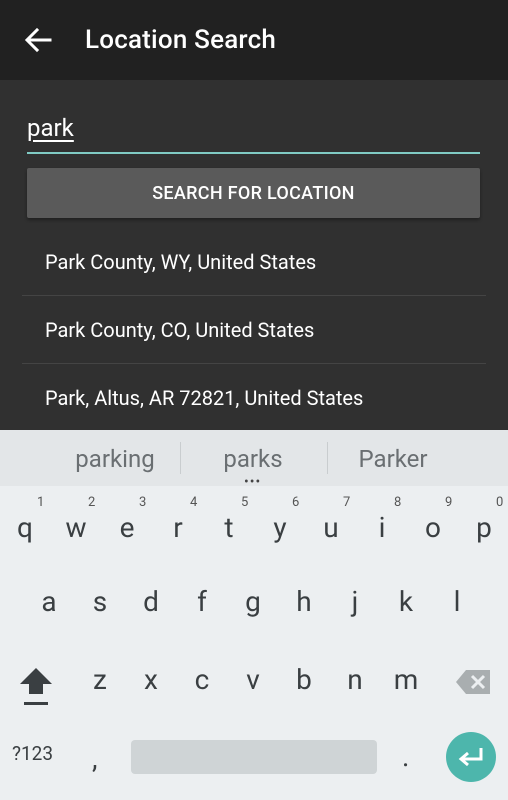  Describe the element at coordinates (151, 602) in the screenshot. I see `key-d: d` at that location.